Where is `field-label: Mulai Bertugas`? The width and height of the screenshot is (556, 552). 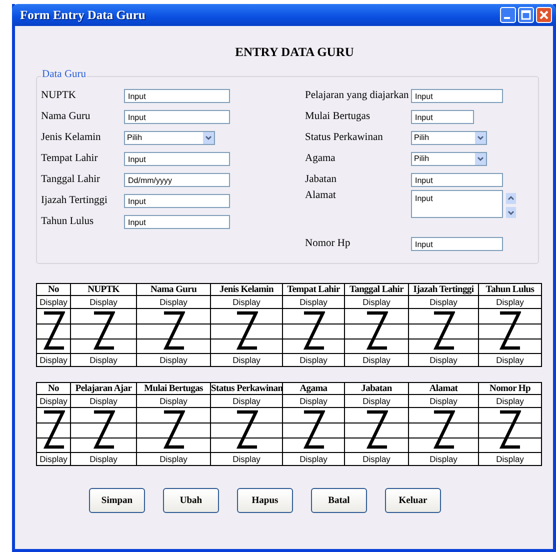
field-label: Mulai Bertugas is located at coordinates (338, 116).